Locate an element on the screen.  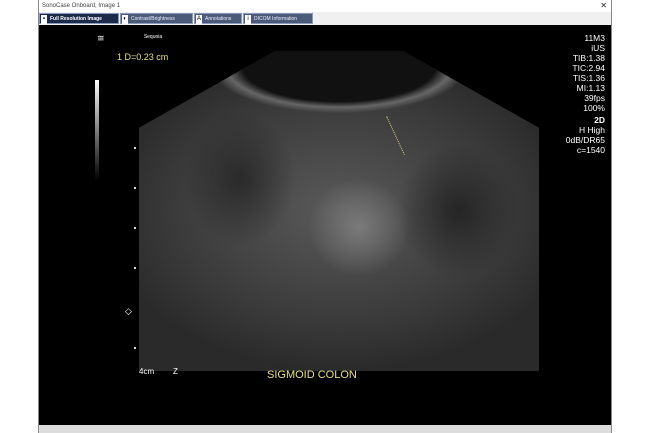
param: c=1540 is located at coordinates (590, 150).